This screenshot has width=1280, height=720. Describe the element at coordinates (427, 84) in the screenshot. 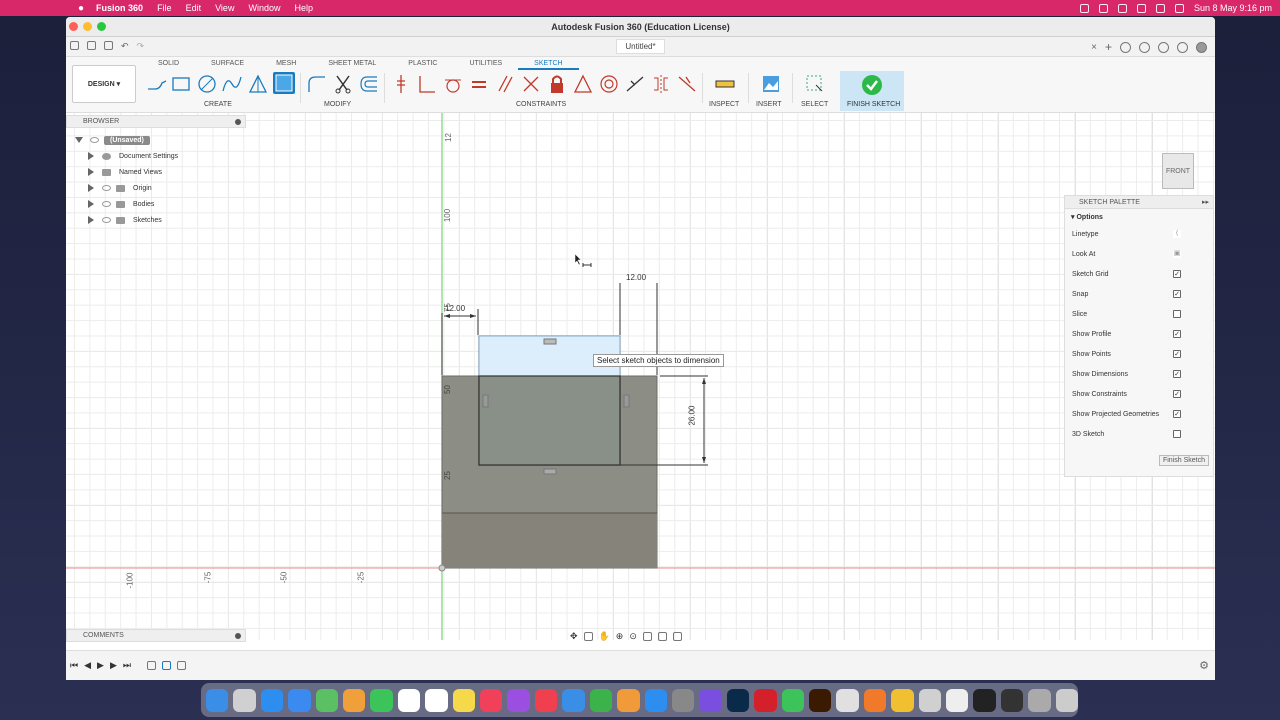

I see `horizontal-vertical-icon` at that location.